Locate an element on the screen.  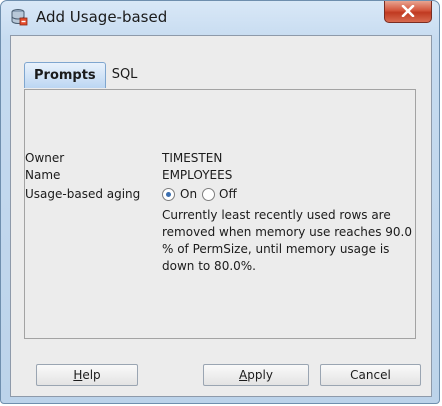
owner-label: Owner is located at coordinates (45, 158).